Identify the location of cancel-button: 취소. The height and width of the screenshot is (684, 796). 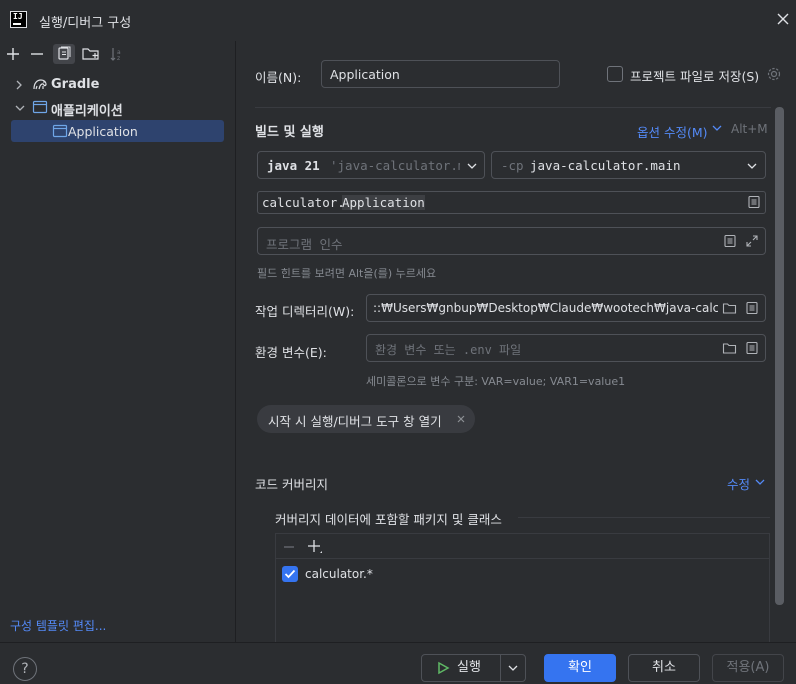
(664, 668).